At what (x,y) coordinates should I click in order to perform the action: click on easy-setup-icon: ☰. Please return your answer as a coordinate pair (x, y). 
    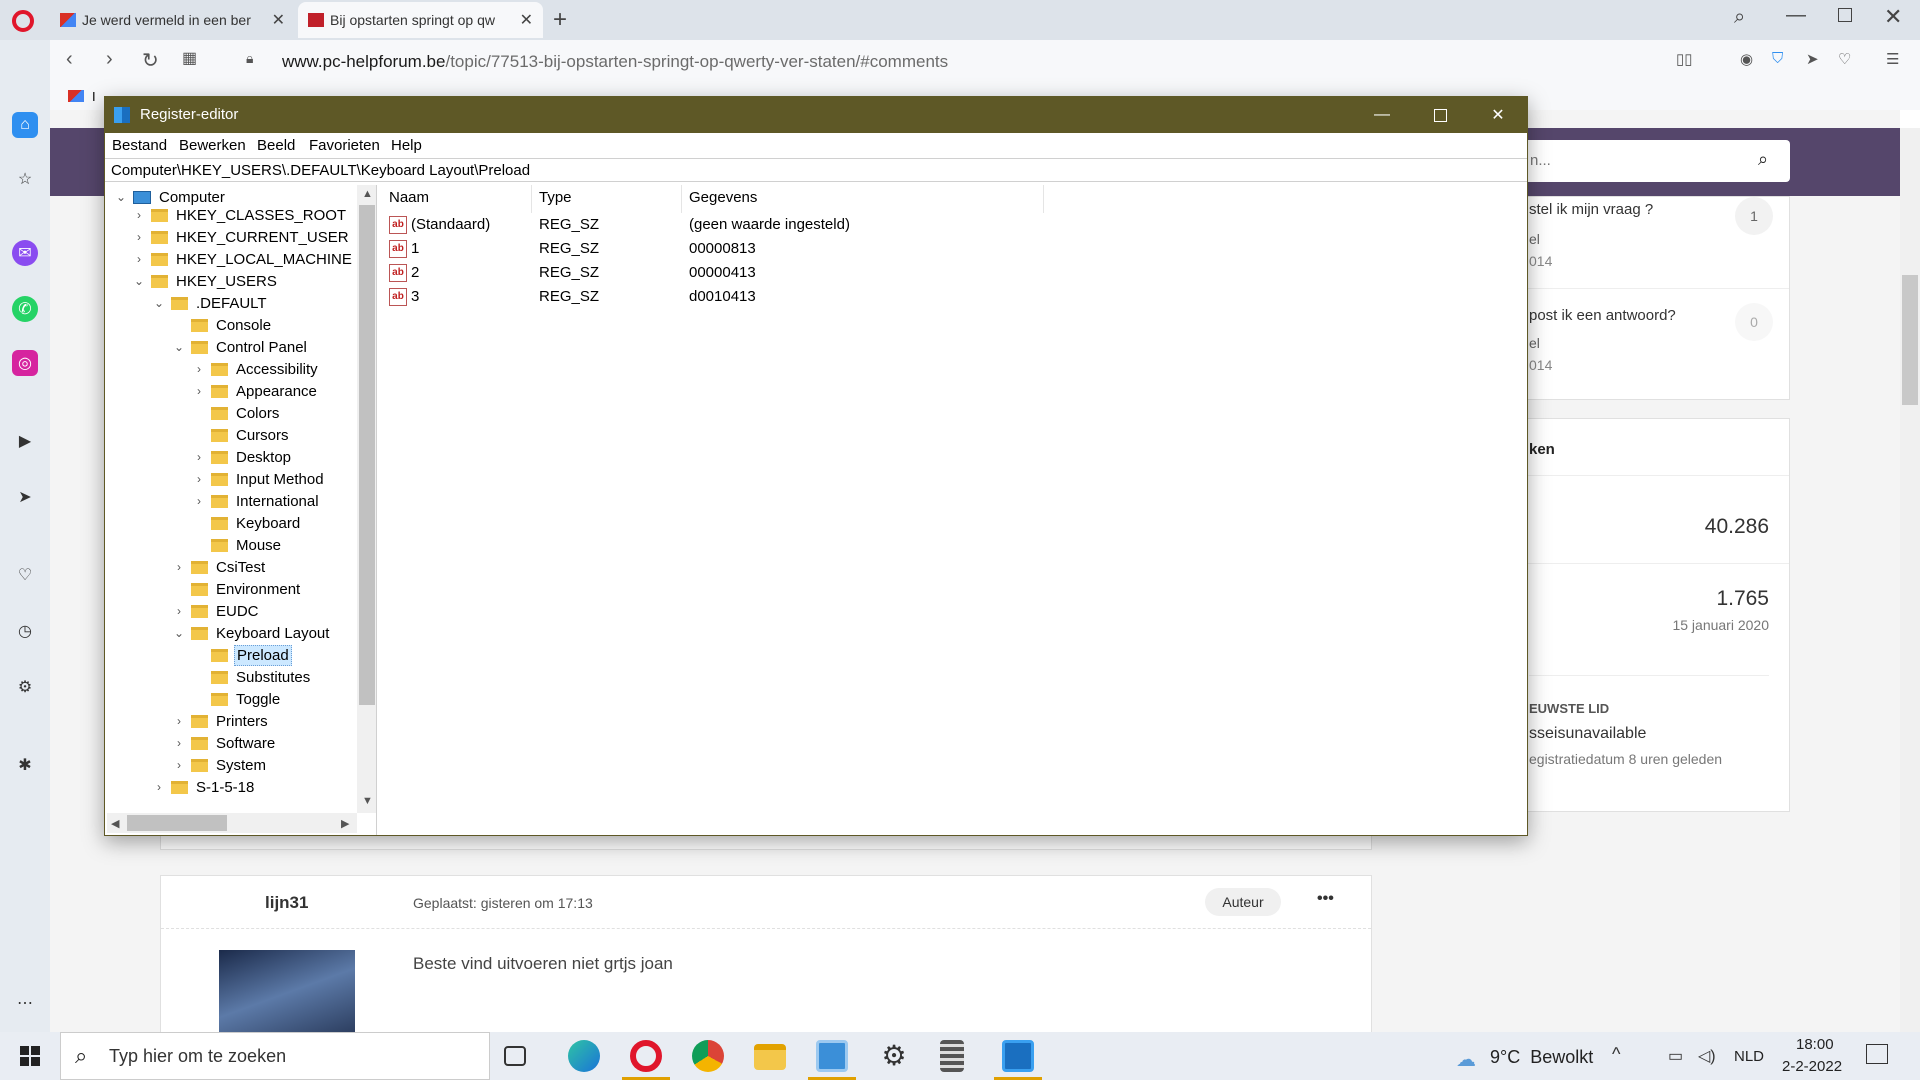
    Looking at the image, I should click on (1892, 59).